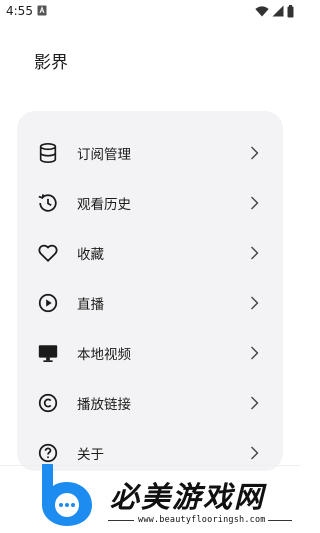 This screenshot has width=320, height=533. I want to click on heart-icon, so click(48, 253).